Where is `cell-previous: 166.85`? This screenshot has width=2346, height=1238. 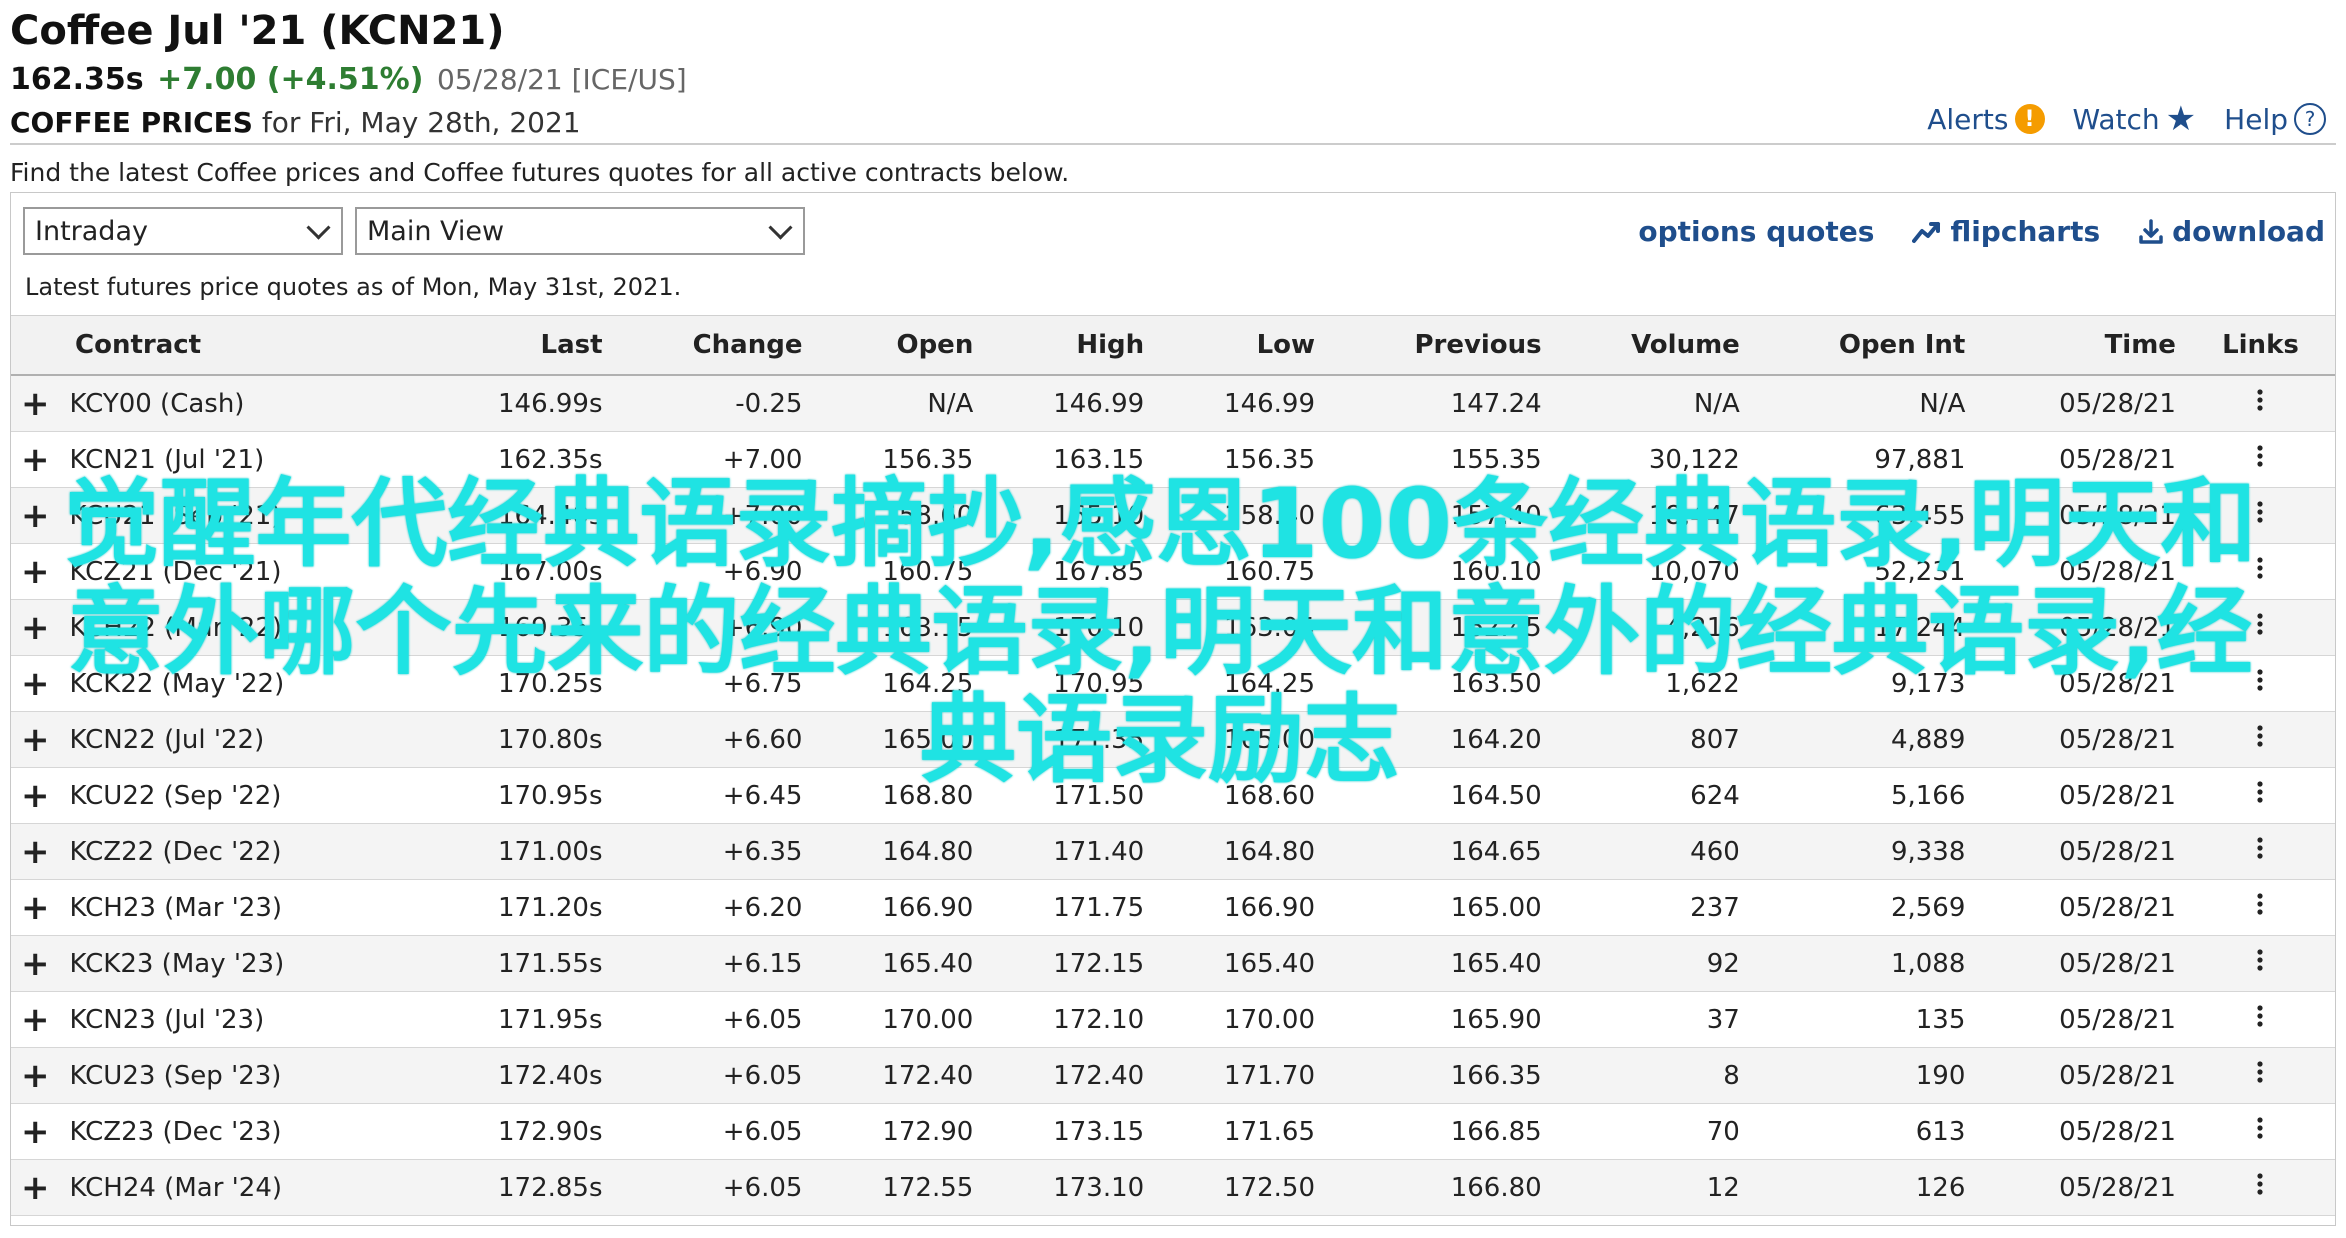
cell-previous: 166.85 is located at coordinates (1438, 1131).